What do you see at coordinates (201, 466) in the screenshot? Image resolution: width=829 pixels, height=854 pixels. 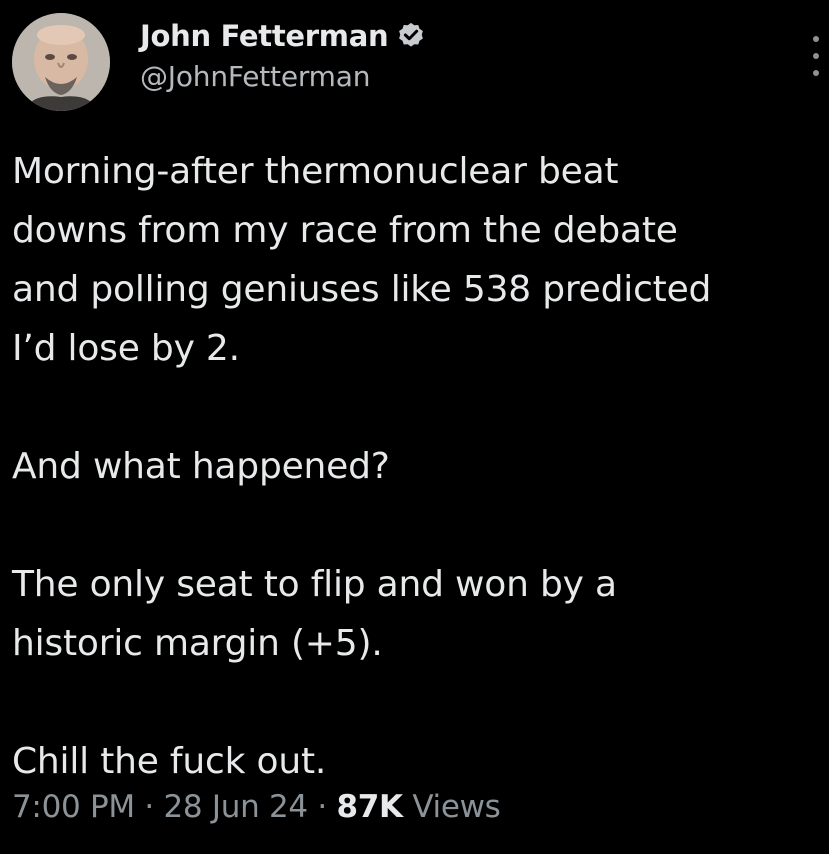 I see `tweet-line: And what happened?` at bounding box center [201, 466].